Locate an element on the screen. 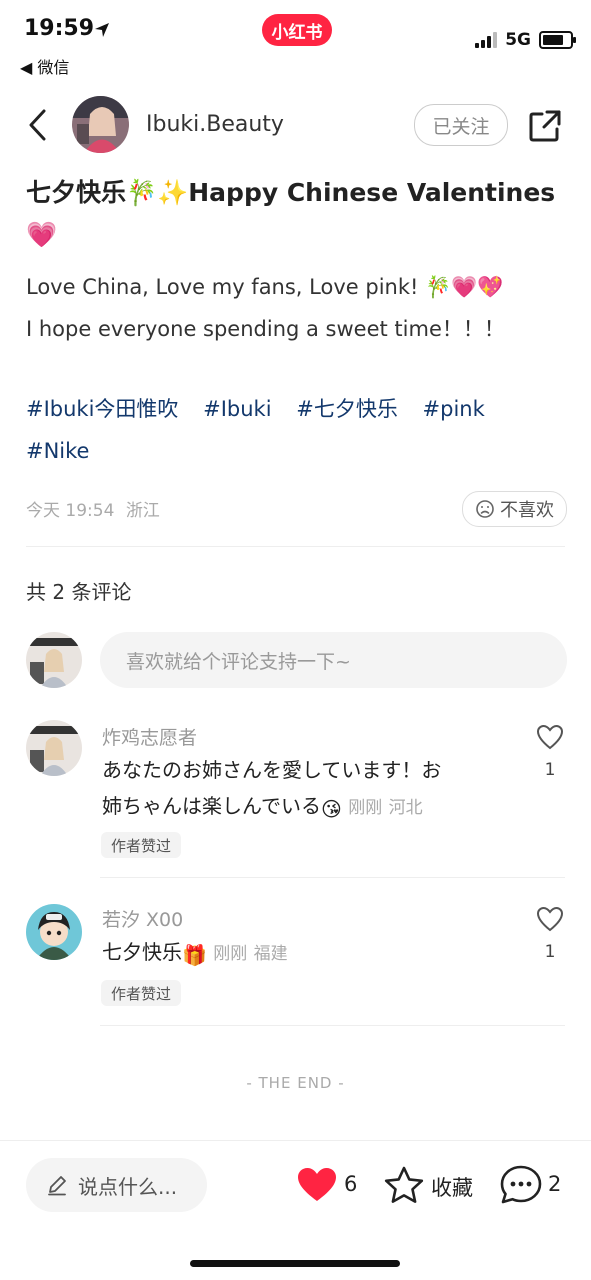 The height and width of the screenshot is (1280, 591). comment-text-line: 姉ちゃんは楽しんでいる😘 刚刚 河北 is located at coordinates (302, 807).